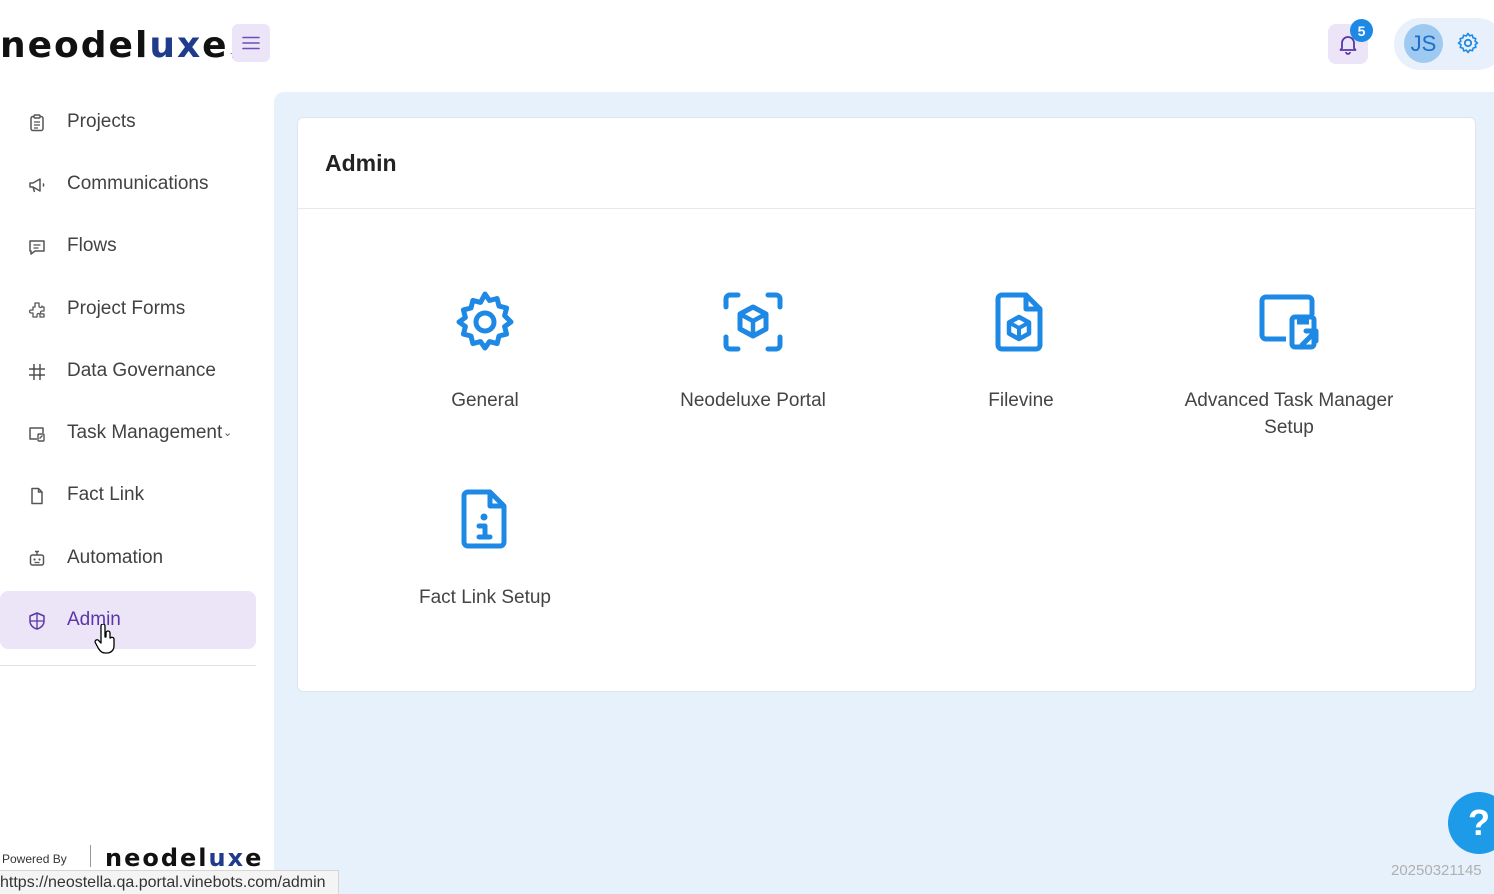 The height and width of the screenshot is (894, 1494). I want to click on hamburger-menu-icon, so click(251, 43).